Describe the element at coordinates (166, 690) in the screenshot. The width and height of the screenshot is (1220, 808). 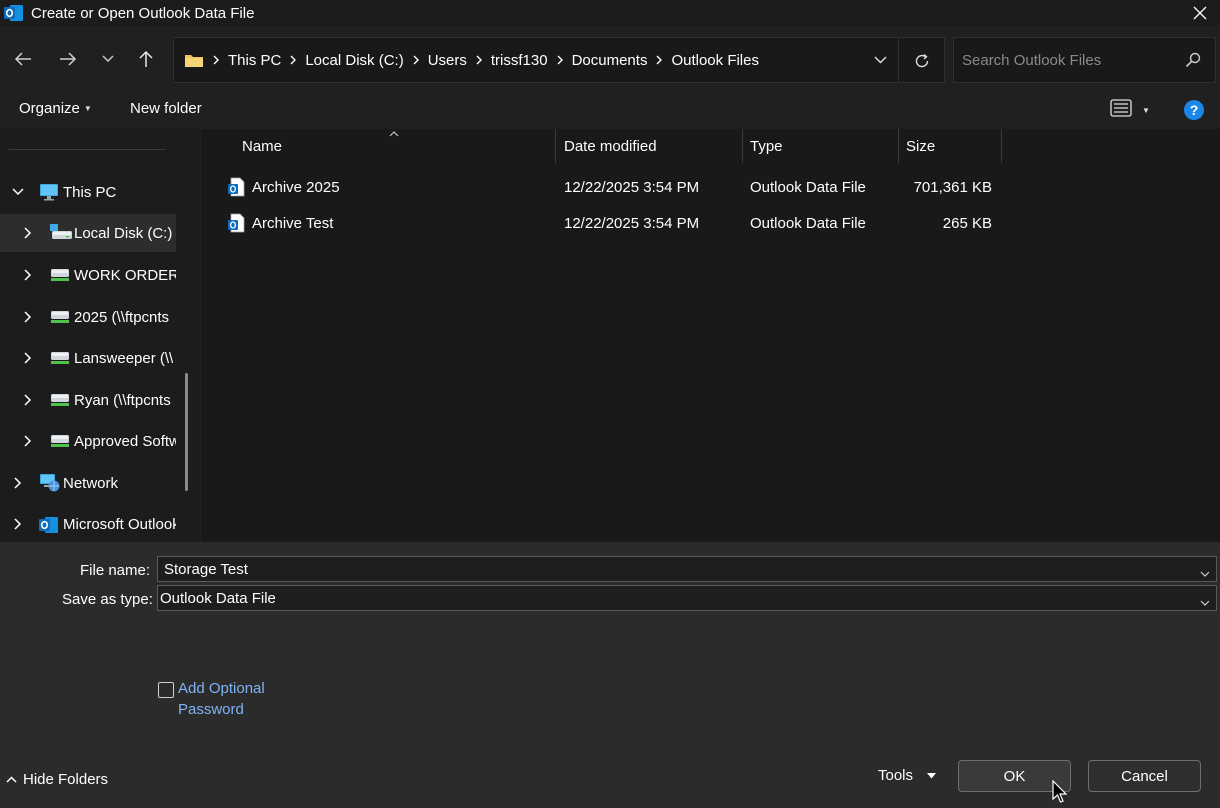
I see `optional-password-checkbox` at that location.